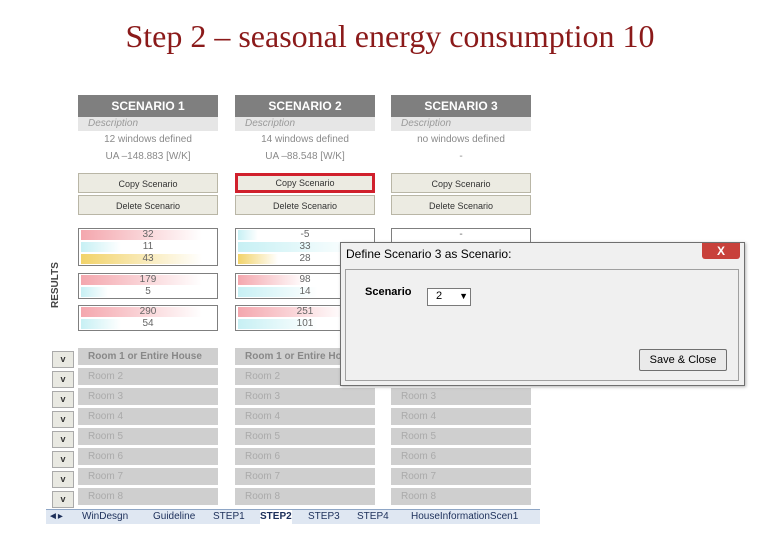  I want to click on result-value: 32, so click(148, 234).